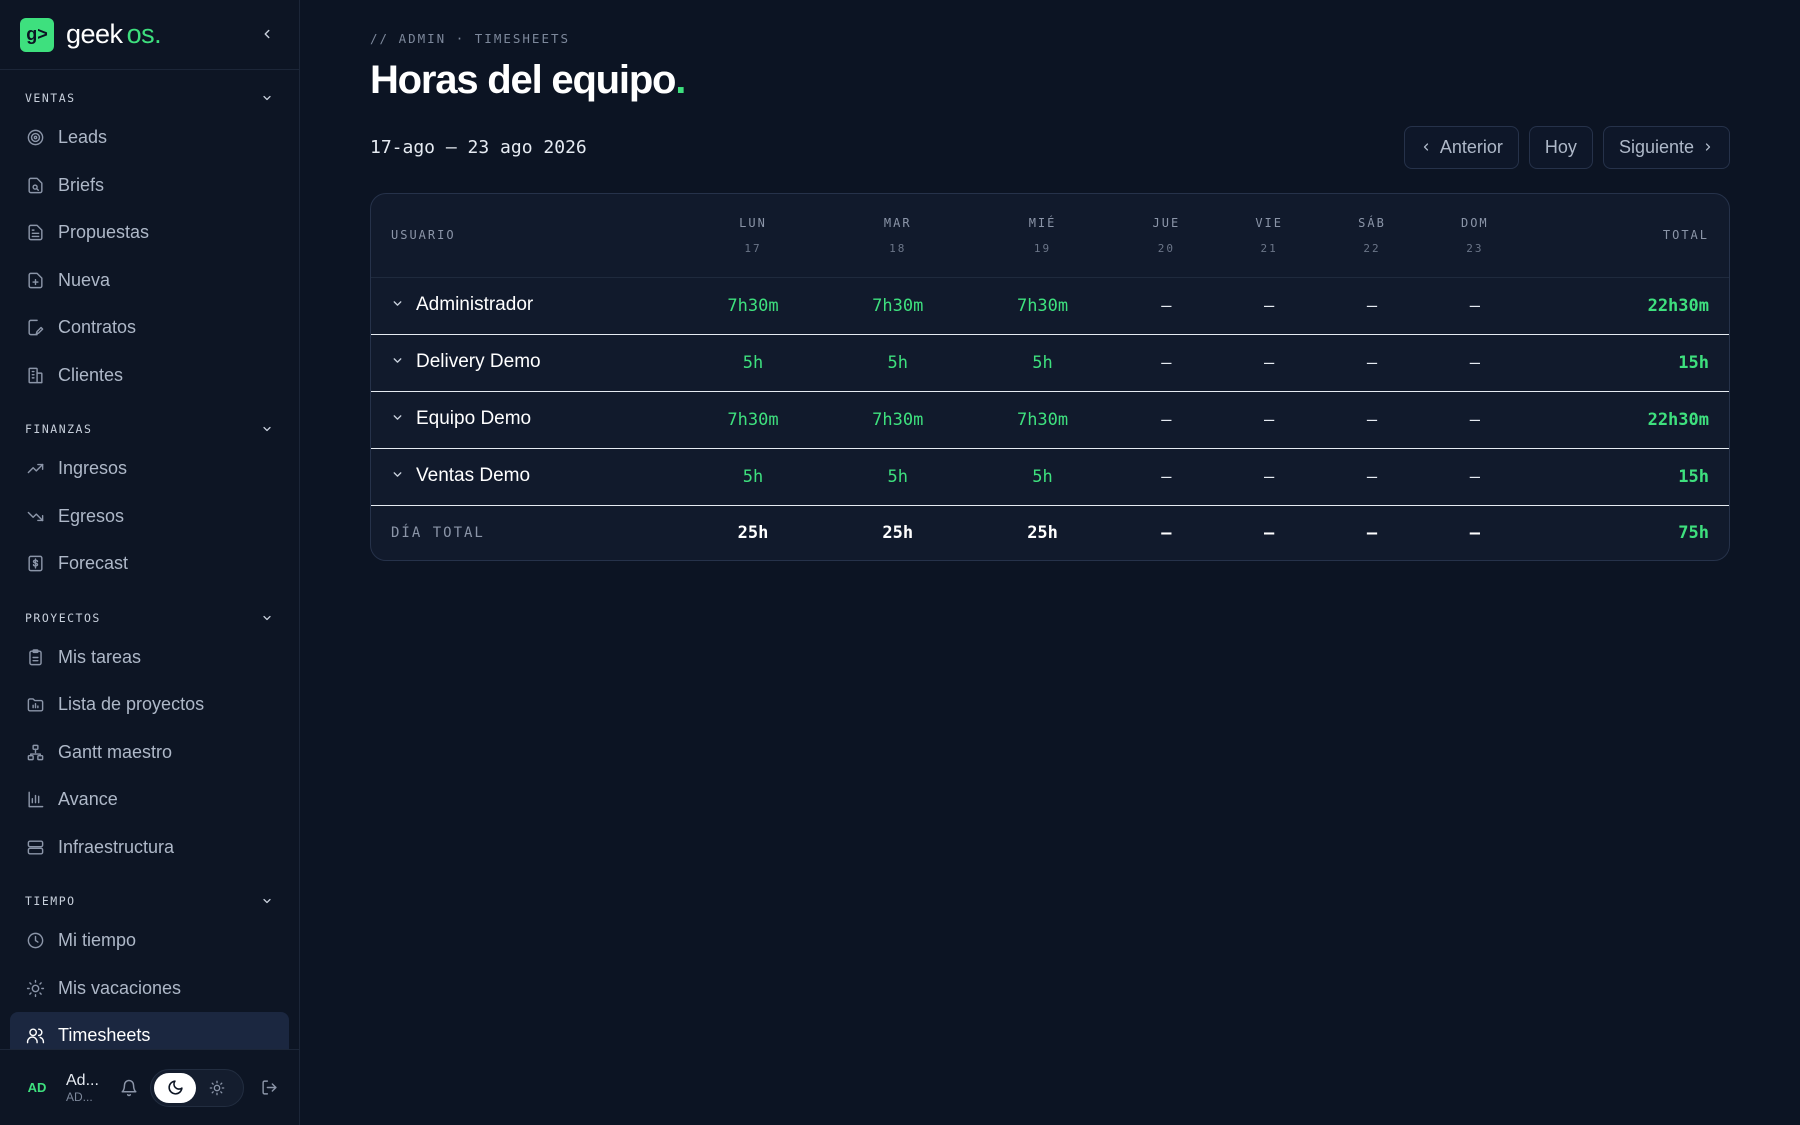  What do you see at coordinates (898, 248) in the screenshot?
I see `day-number: 18` at bounding box center [898, 248].